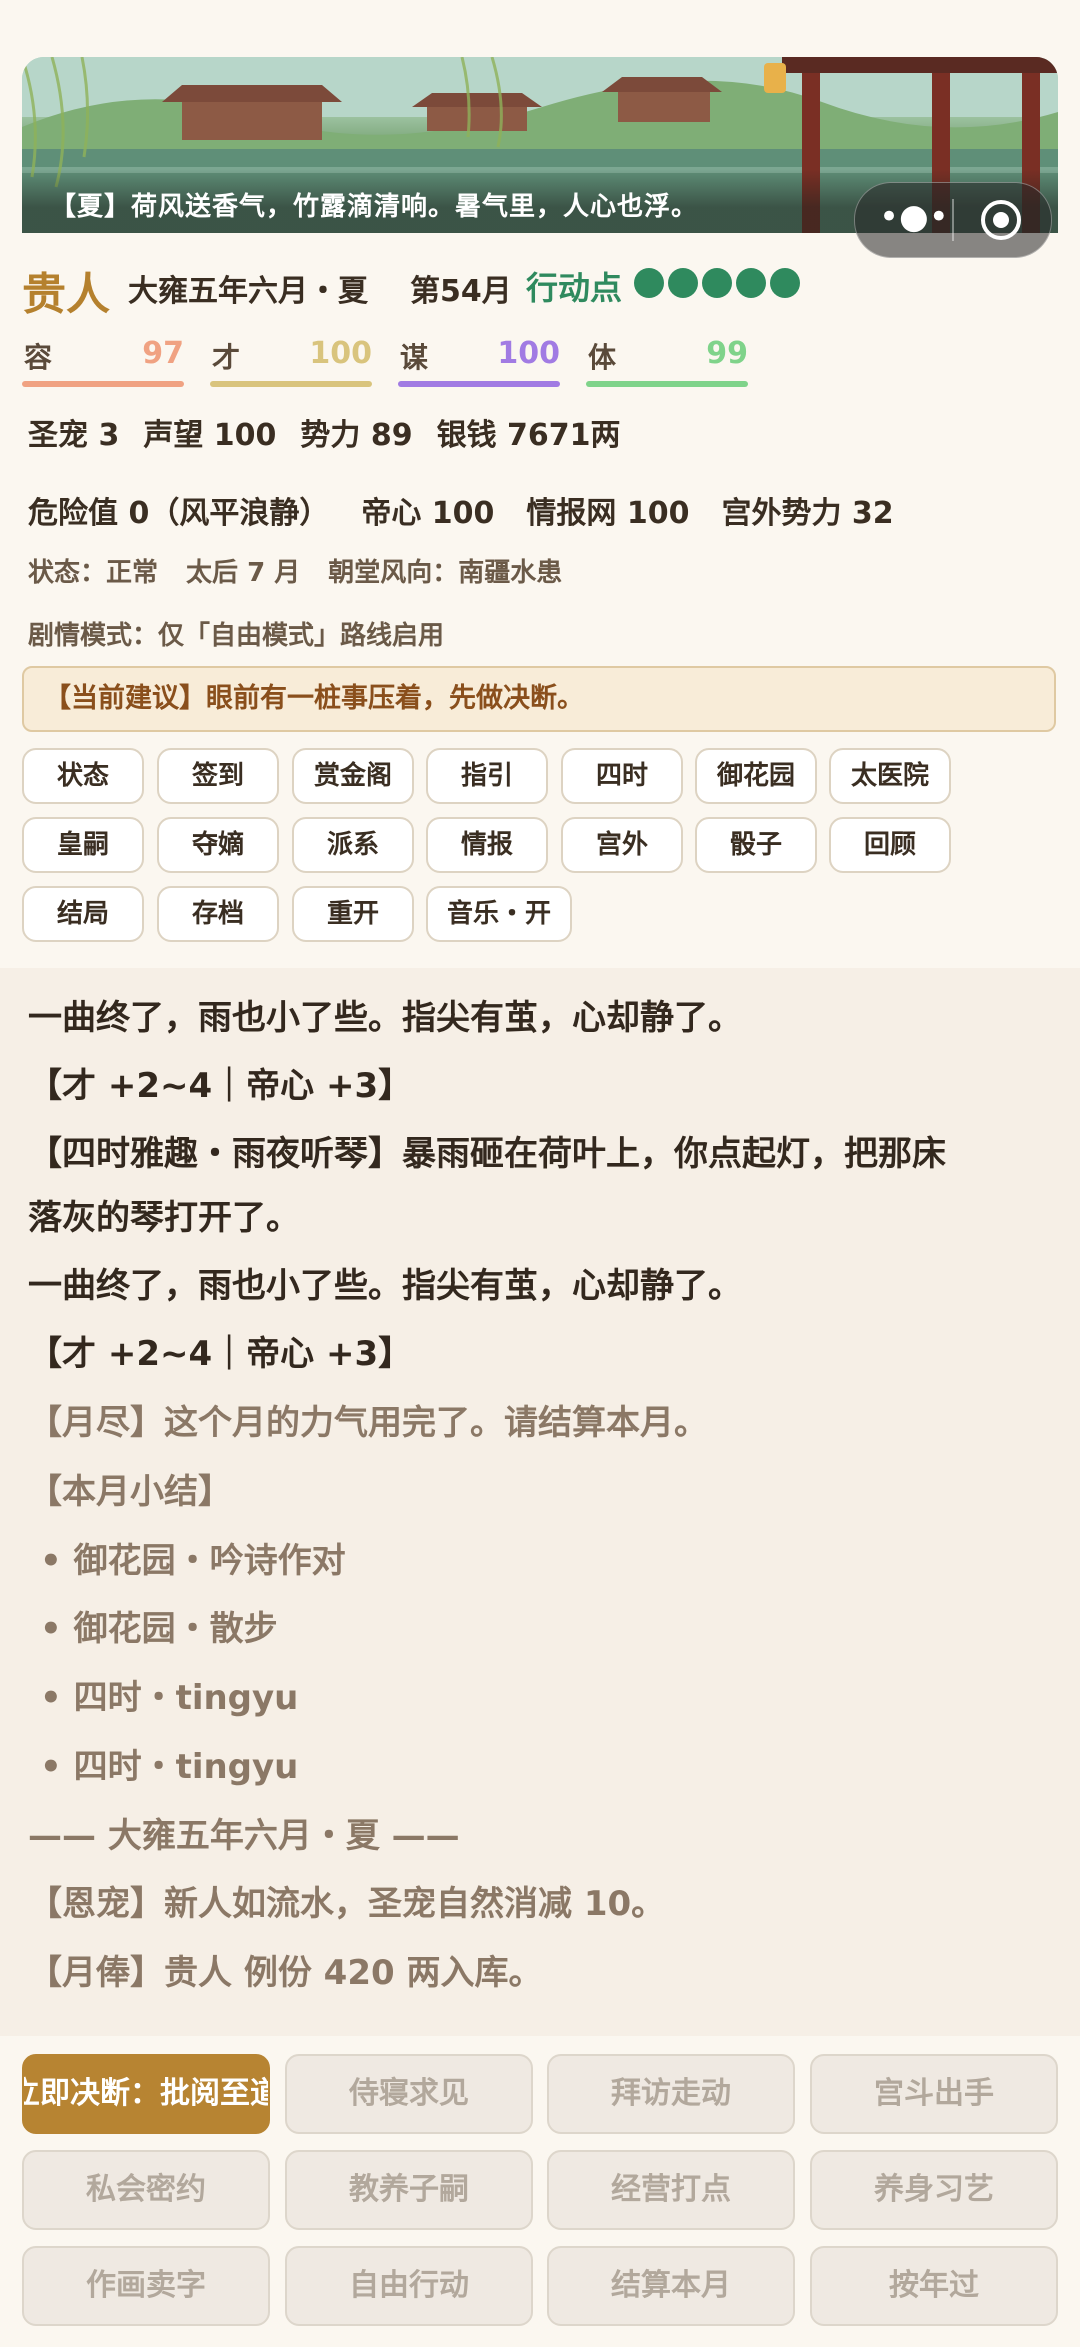 The image size is (1080, 2347). I want to click on status-line: 状态：正常 太后 7 月朝堂风向：南疆水患, so click(309, 570).